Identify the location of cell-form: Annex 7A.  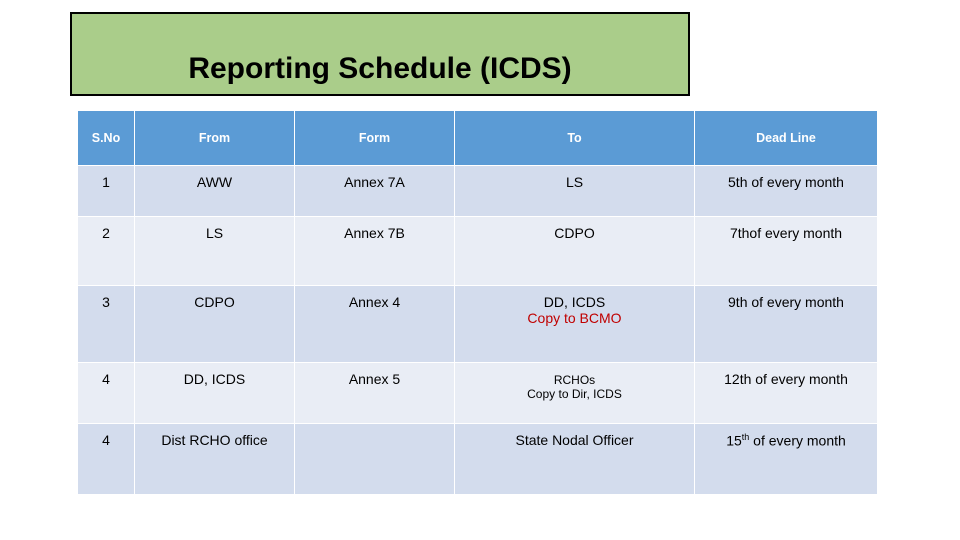
(374, 191).